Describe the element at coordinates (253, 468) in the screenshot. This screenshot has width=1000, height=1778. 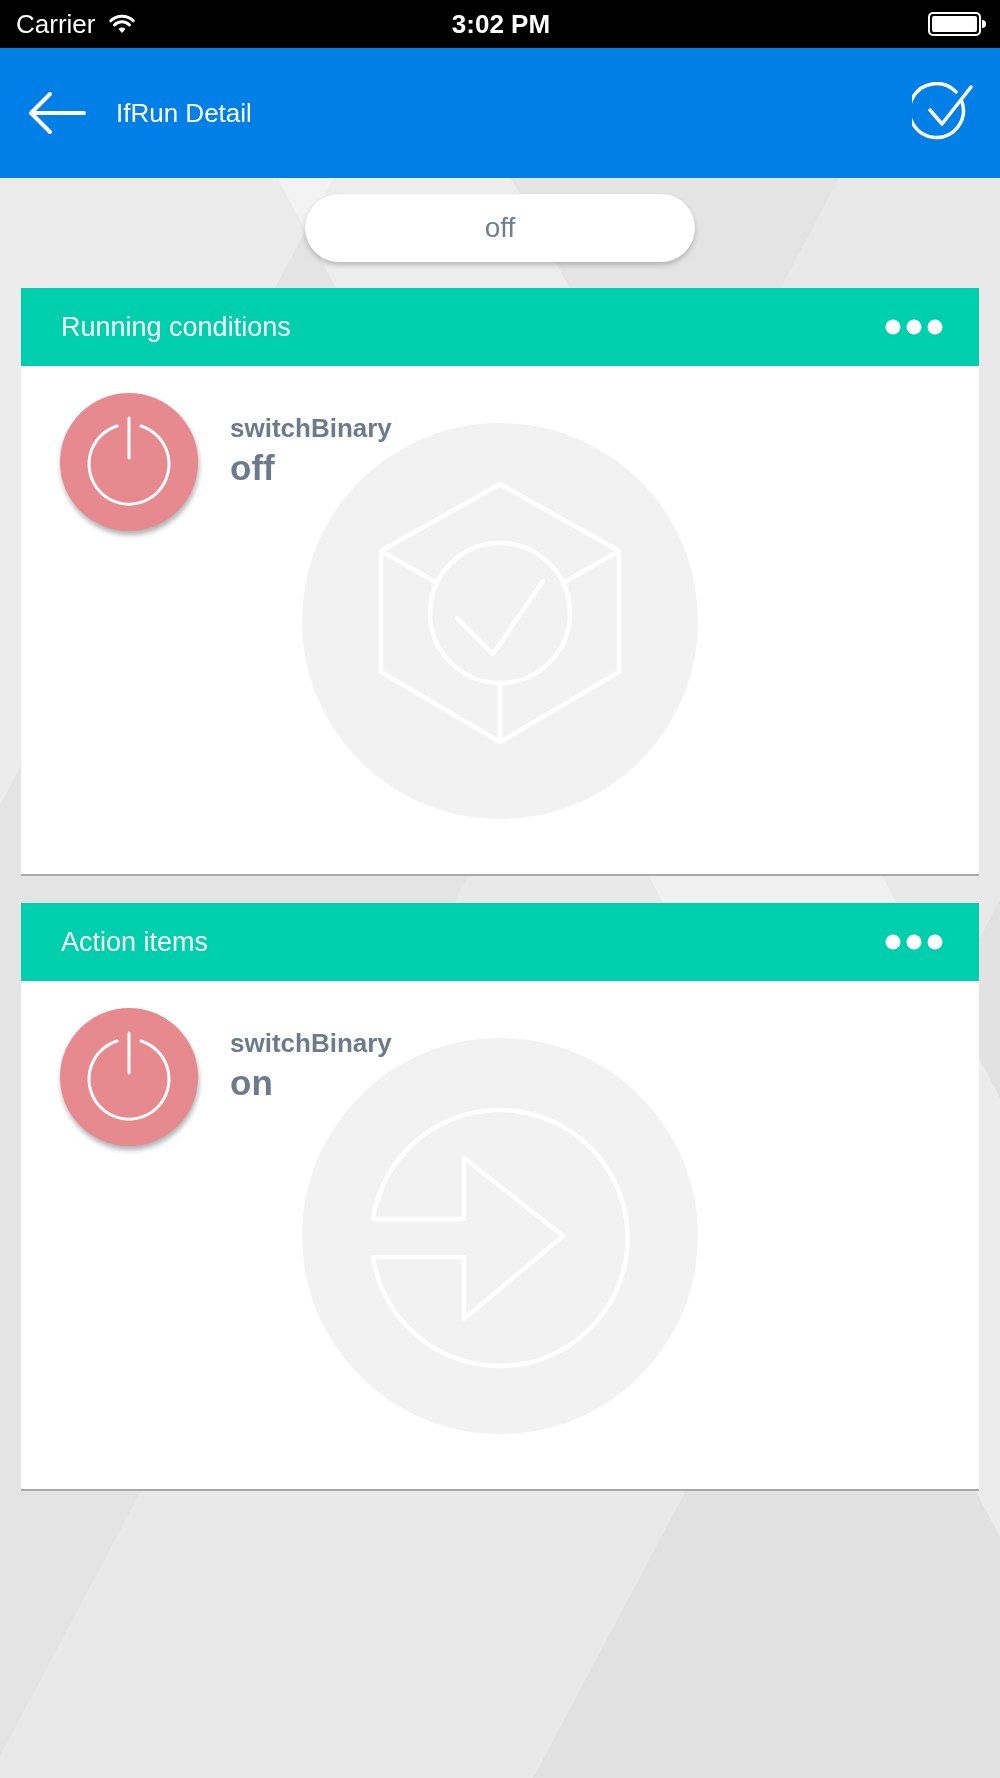
I see `device-value: off` at that location.